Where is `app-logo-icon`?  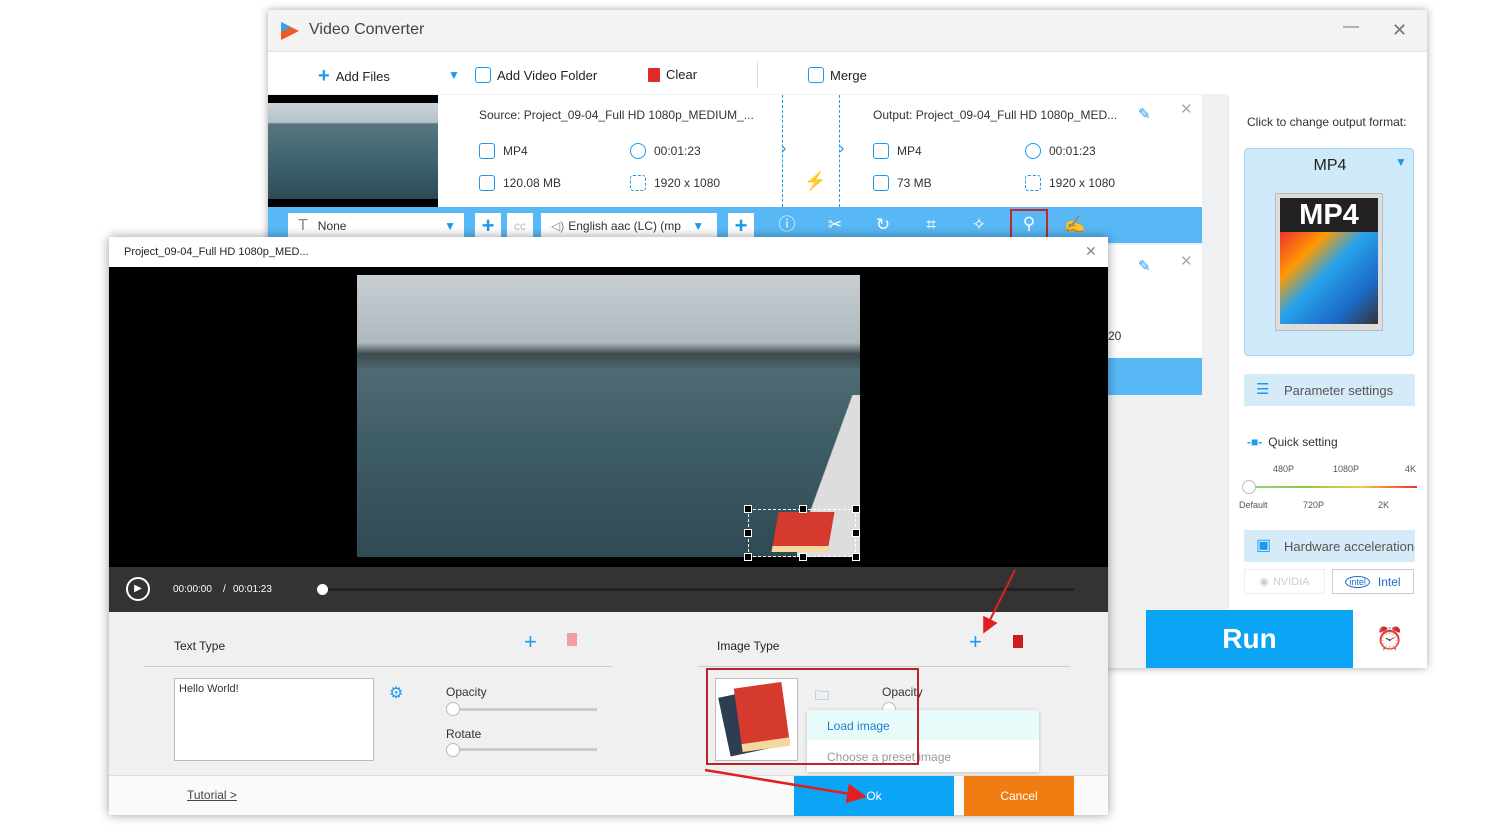
app-logo-icon is located at coordinates (290, 31).